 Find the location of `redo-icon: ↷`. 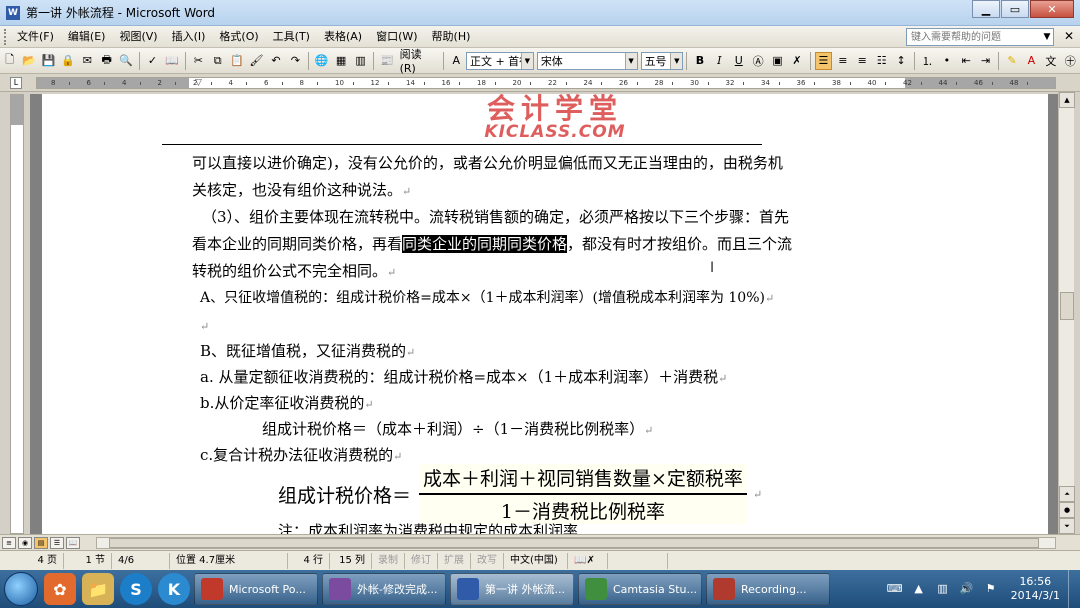

redo-icon: ↷ is located at coordinates (295, 61).